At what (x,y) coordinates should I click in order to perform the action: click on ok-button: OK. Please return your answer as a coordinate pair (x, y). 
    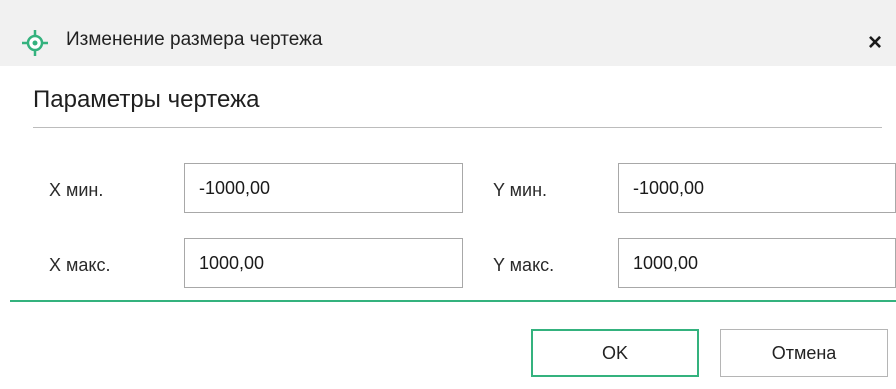
    Looking at the image, I should click on (615, 353).